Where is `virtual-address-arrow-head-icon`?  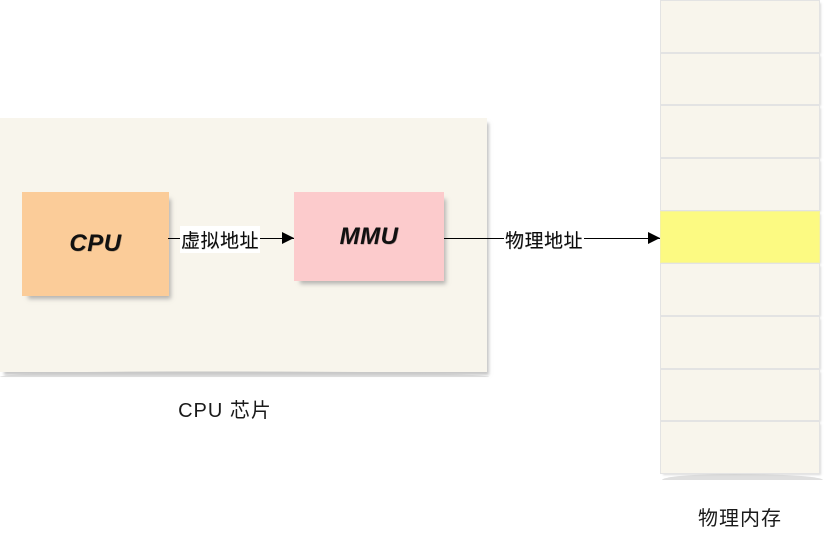
virtual-address-arrow-head-icon is located at coordinates (288, 238).